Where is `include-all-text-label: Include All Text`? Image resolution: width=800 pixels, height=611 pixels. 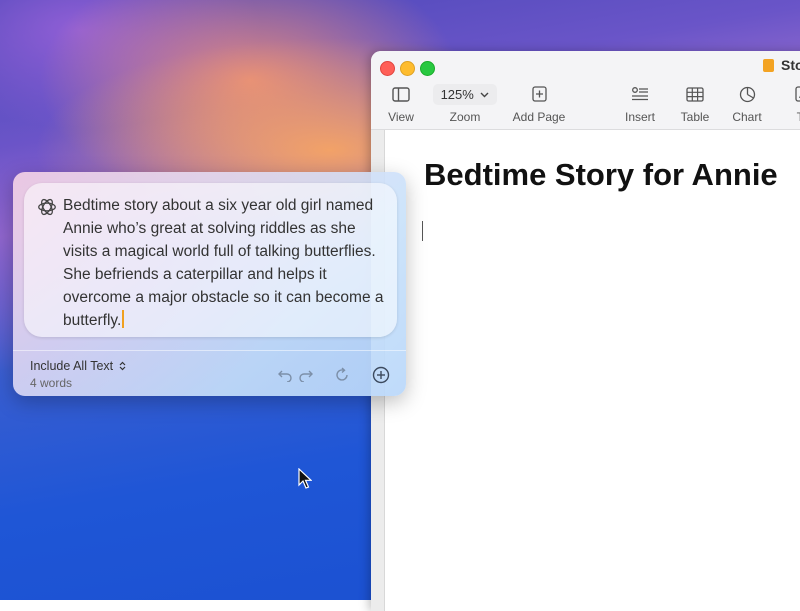
include-all-text-label: Include All Text is located at coordinates (72, 366).